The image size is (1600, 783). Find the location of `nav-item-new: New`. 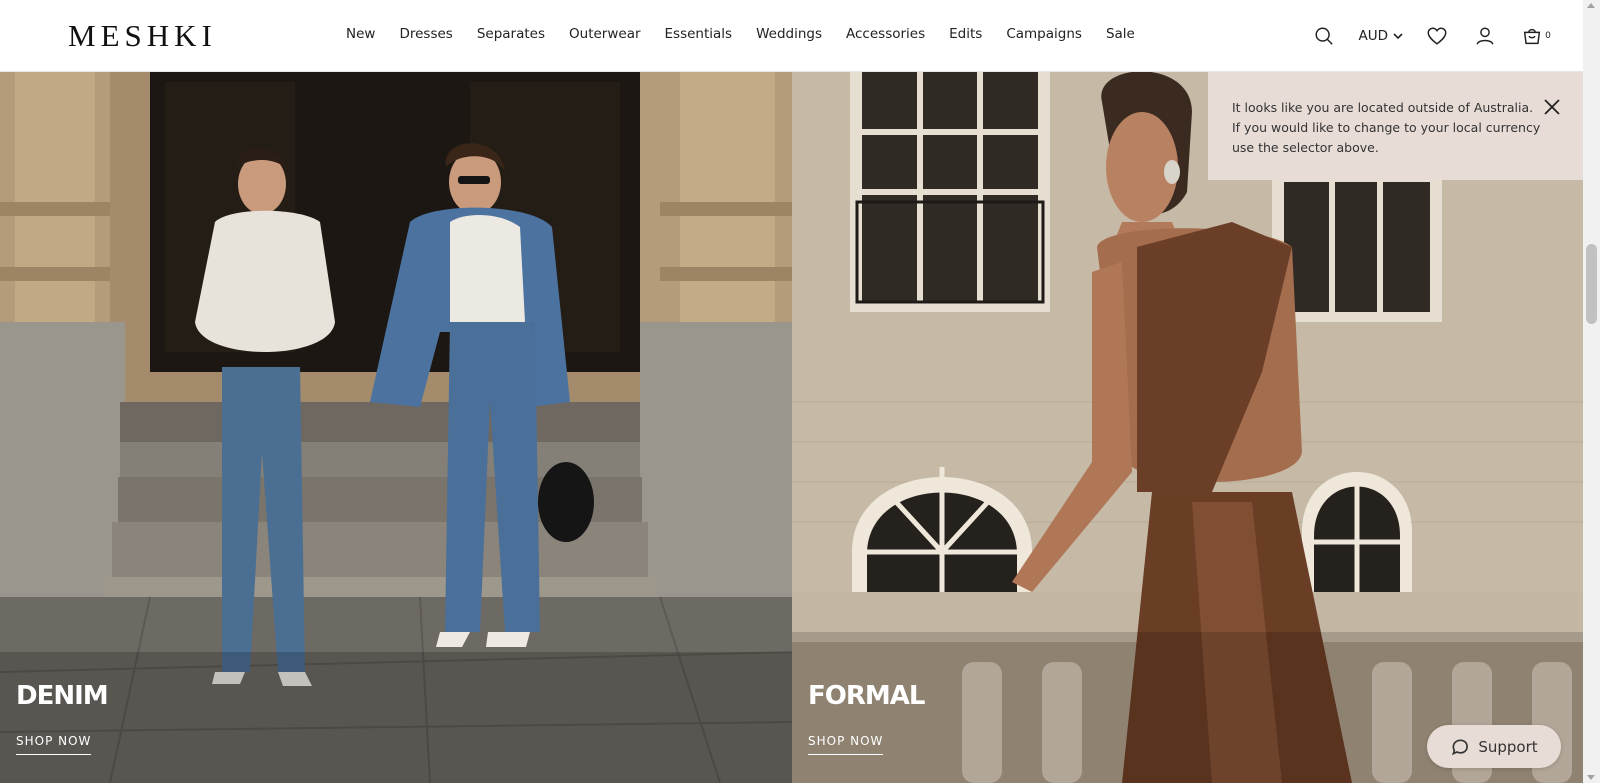

nav-item-new: New is located at coordinates (360, 34).